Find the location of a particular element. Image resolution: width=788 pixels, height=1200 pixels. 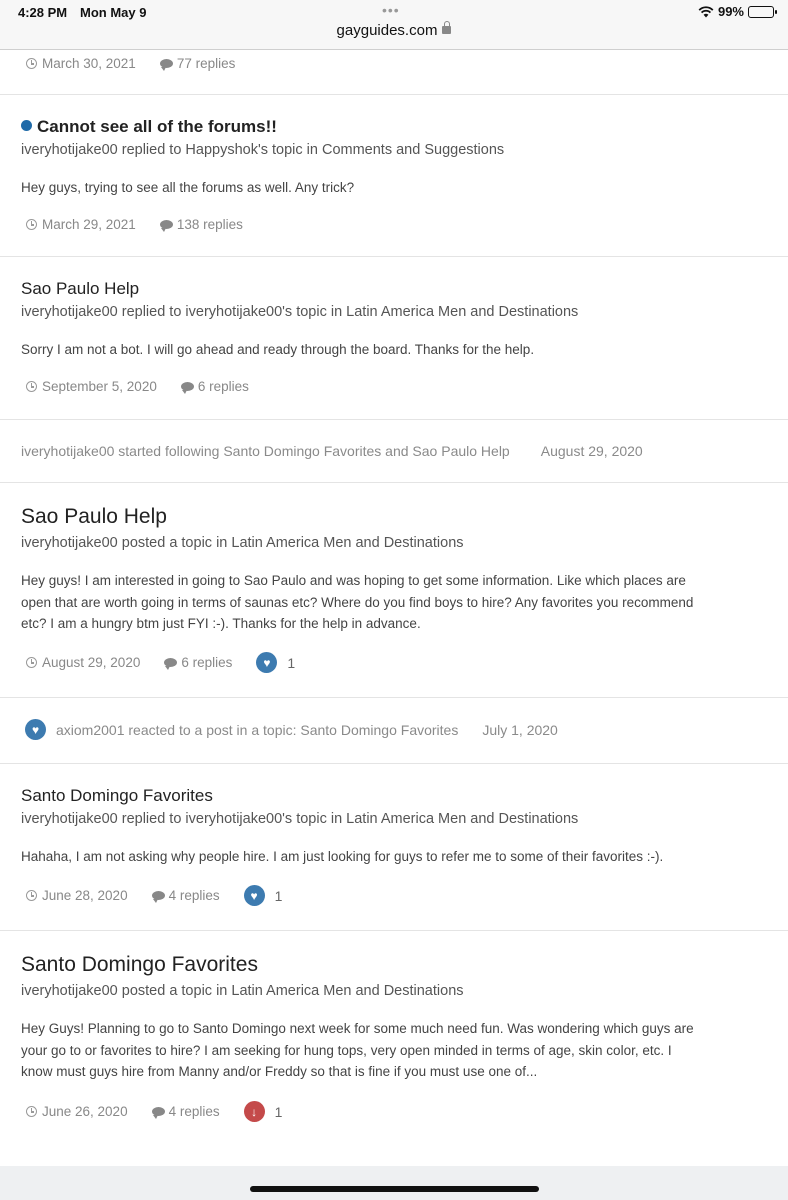

multitasking-dots-icon: ••• is located at coordinates (391, 10).